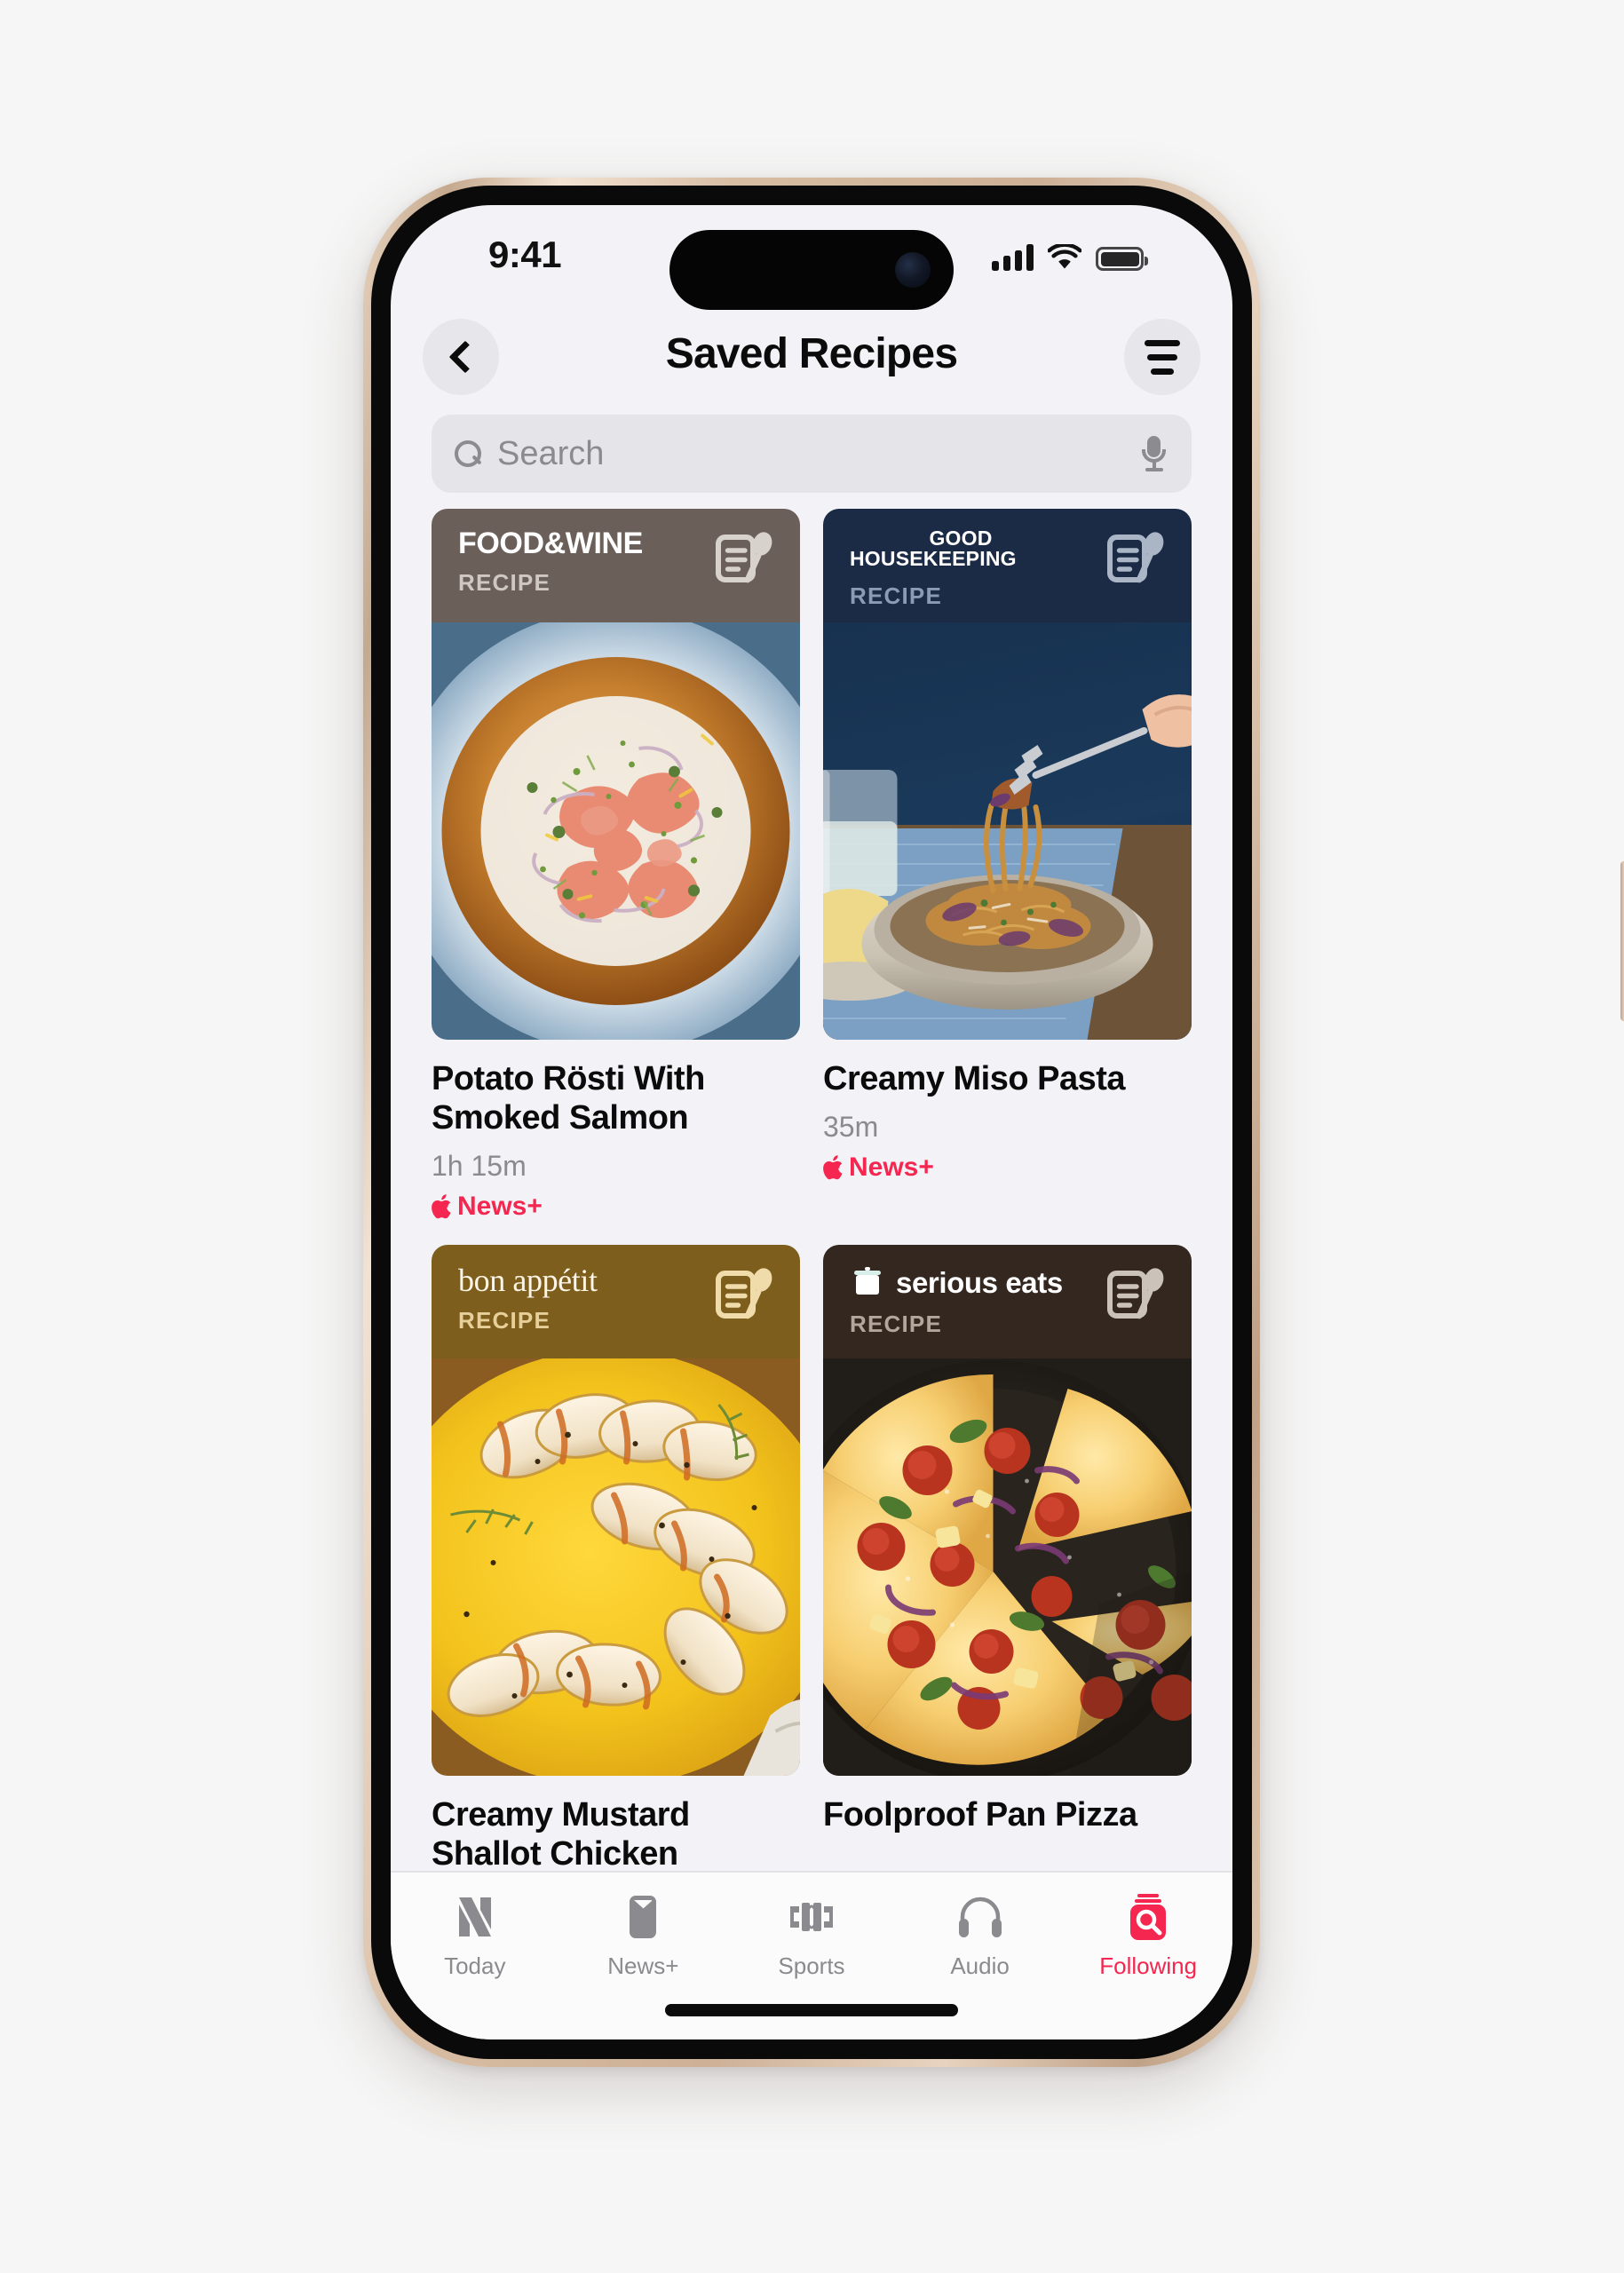 The image size is (1624, 2273). I want to click on filter-list-icon, so click(1162, 357).